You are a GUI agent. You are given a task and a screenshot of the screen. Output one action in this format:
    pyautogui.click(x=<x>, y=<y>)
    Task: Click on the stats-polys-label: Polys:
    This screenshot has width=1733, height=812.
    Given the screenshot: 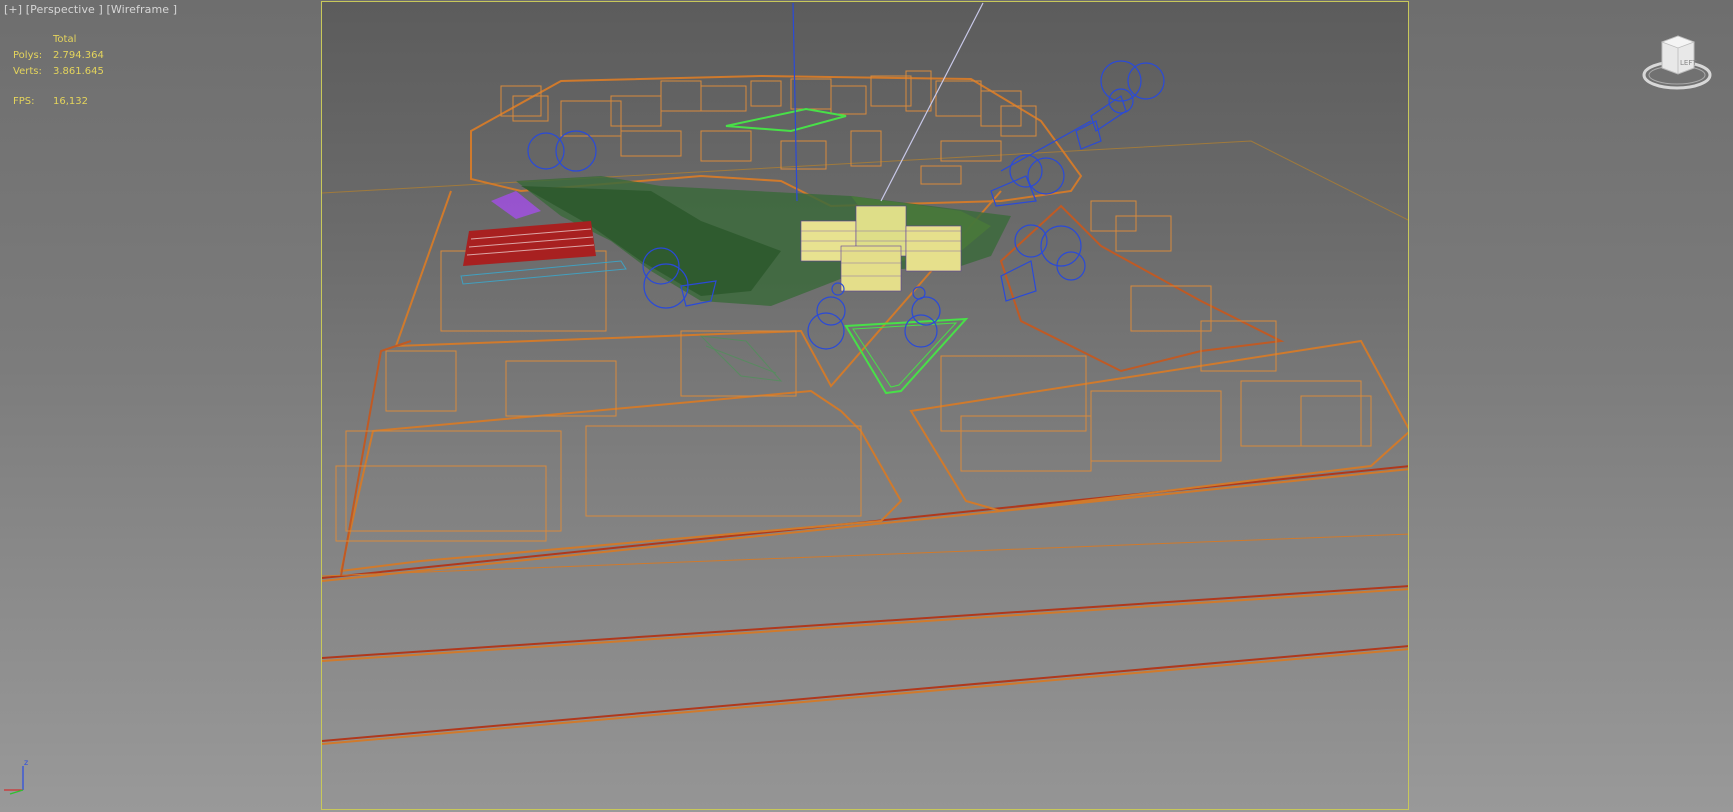 What is the action you would take?
    pyautogui.click(x=28, y=55)
    